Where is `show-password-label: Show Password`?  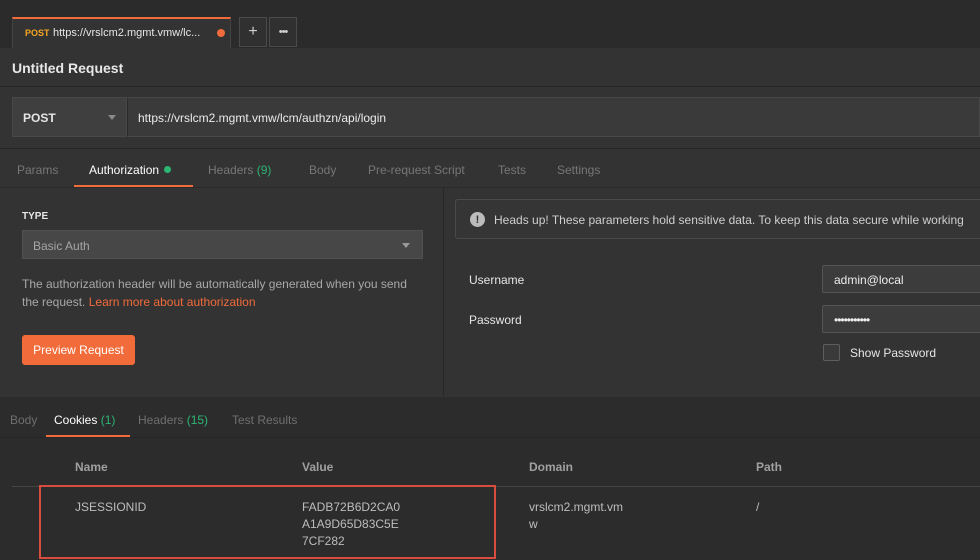 show-password-label: Show Password is located at coordinates (893, 353).